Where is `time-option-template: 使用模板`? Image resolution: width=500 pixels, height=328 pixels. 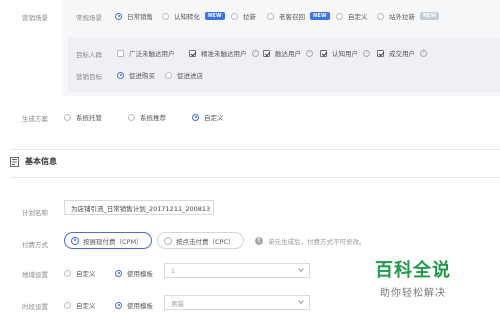
time-option-template: 使用模板 is located at coordinates (134, 305).